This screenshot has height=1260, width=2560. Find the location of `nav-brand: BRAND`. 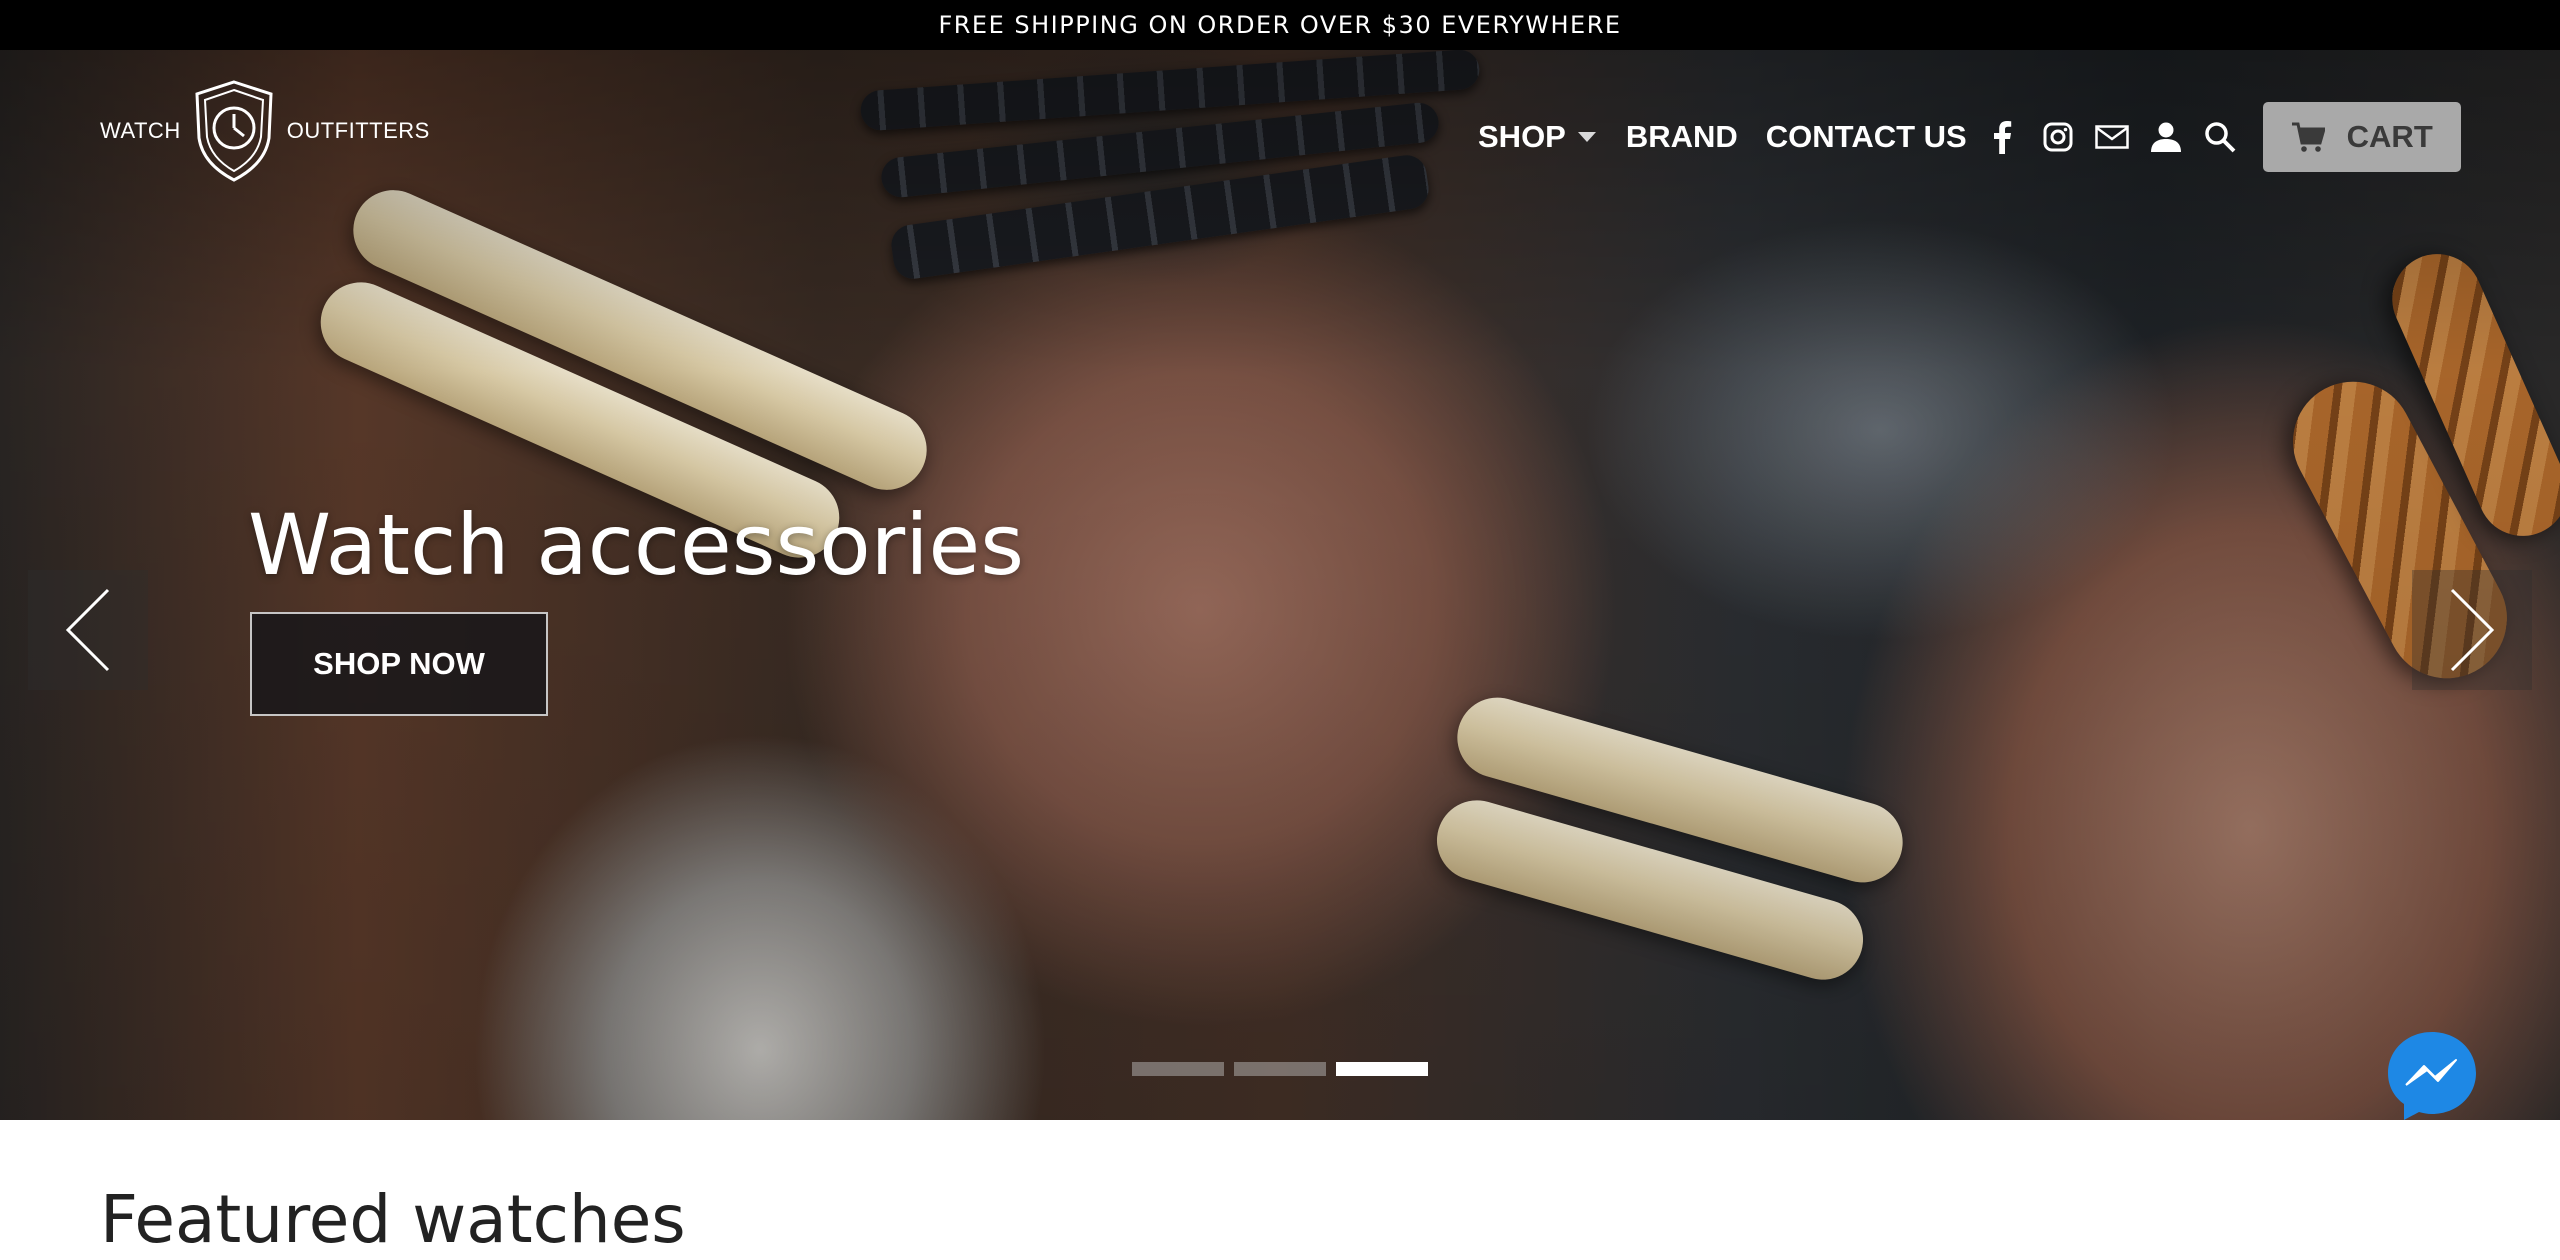

nav-brand: BRAND is located at coordinates (1682, 137).